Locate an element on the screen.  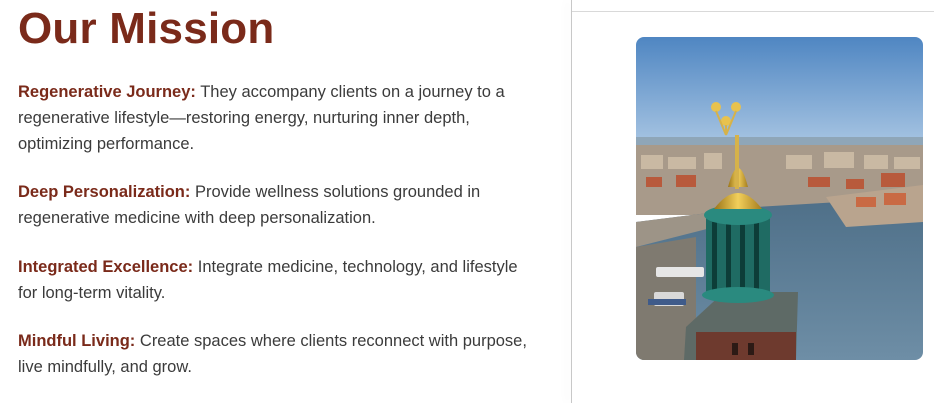
mission-item-label: Integrated Excellence: is located at coordinates (106, 267).